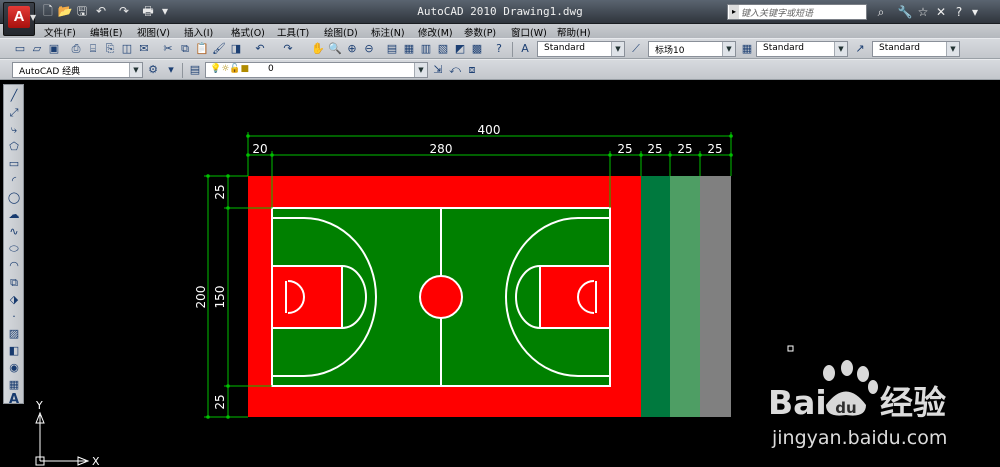 The height and width of the screenshot is (467, 1000). I want to click on region-icon: ◉, so click(14, 368).